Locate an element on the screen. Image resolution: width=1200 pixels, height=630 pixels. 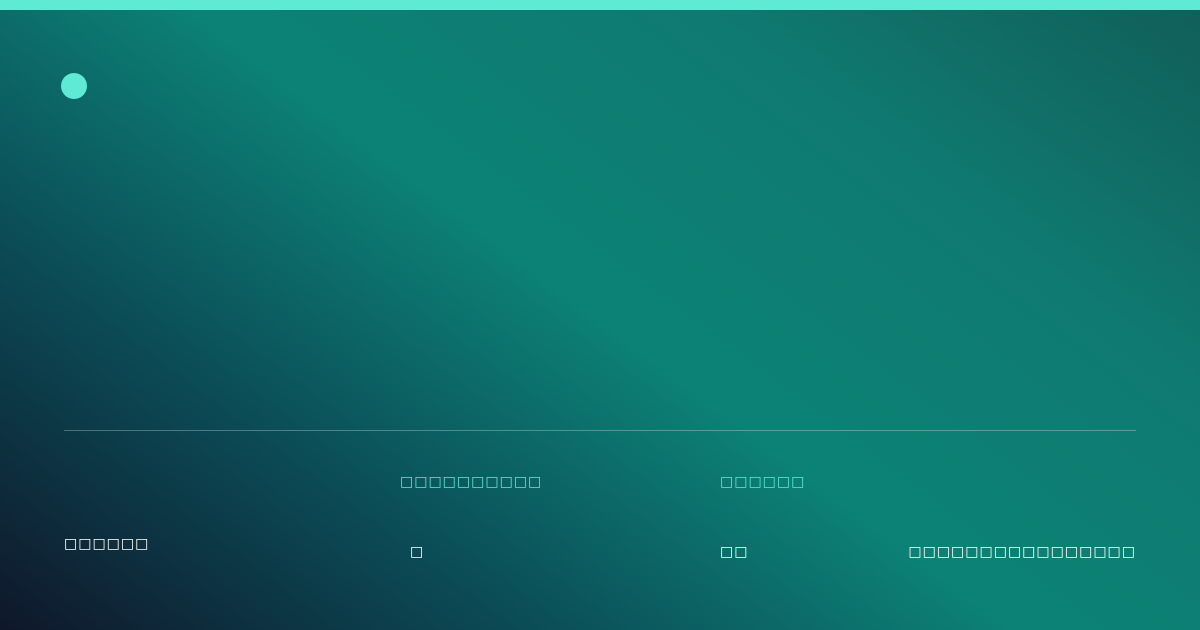
top-accent-bar is located at coordinates (600, 5).